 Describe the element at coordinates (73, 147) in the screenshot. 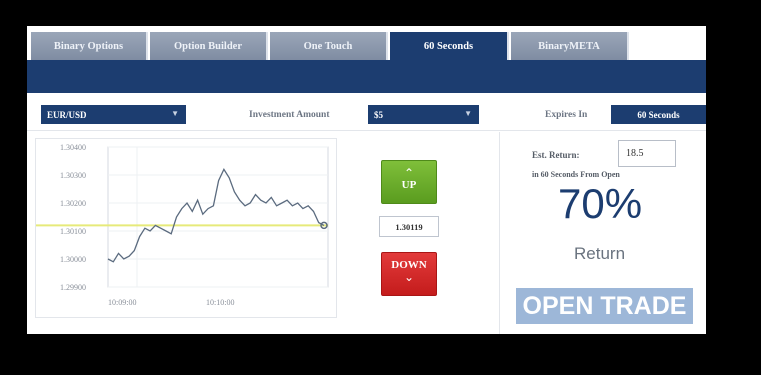

I see `y-tick-label: 1.30400` at that location.